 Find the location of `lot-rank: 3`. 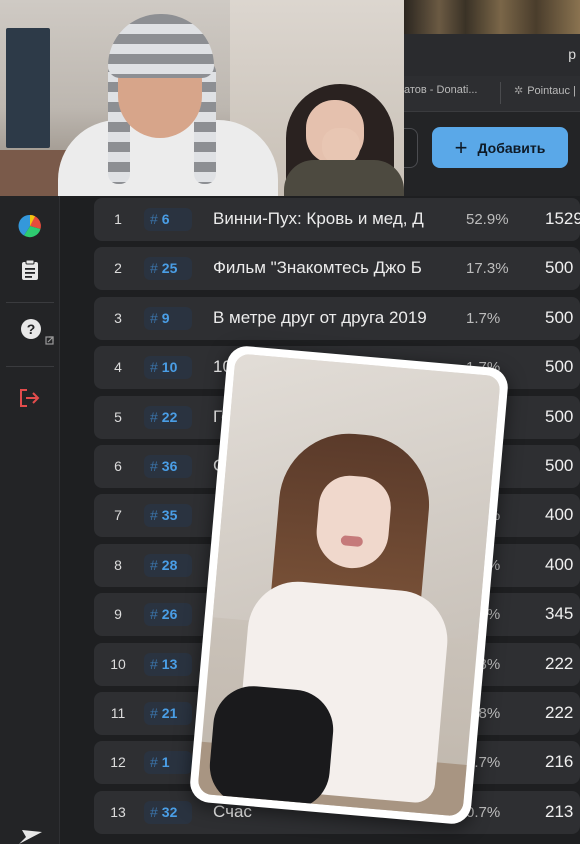

lot-rank: 3 is located at coordinates (118, 317).